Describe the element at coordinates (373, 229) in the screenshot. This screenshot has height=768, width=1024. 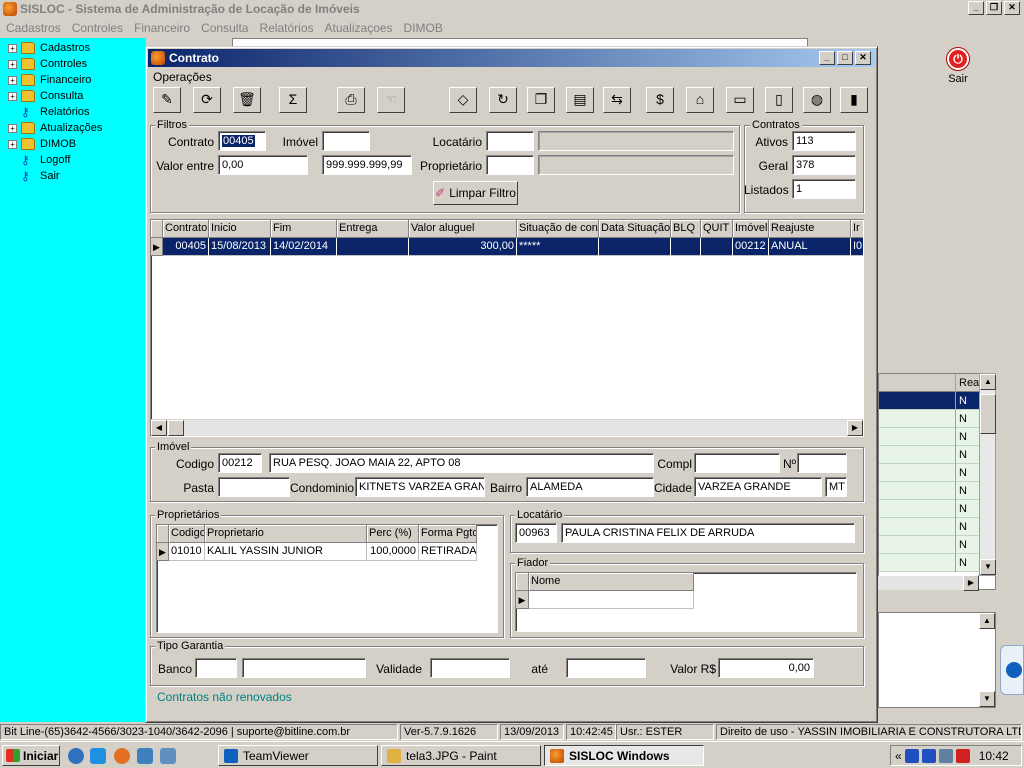
I see `grid-col-3: Entrega` at that location.